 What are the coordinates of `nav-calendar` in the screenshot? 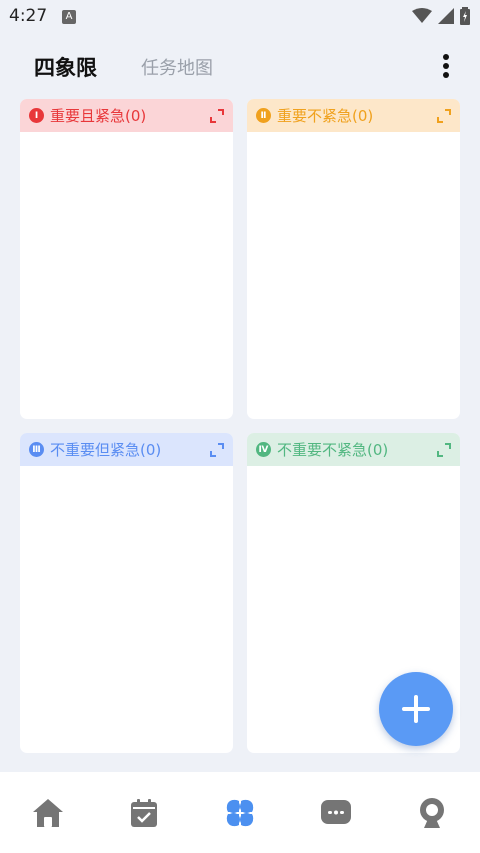 It's located at (144, 813).